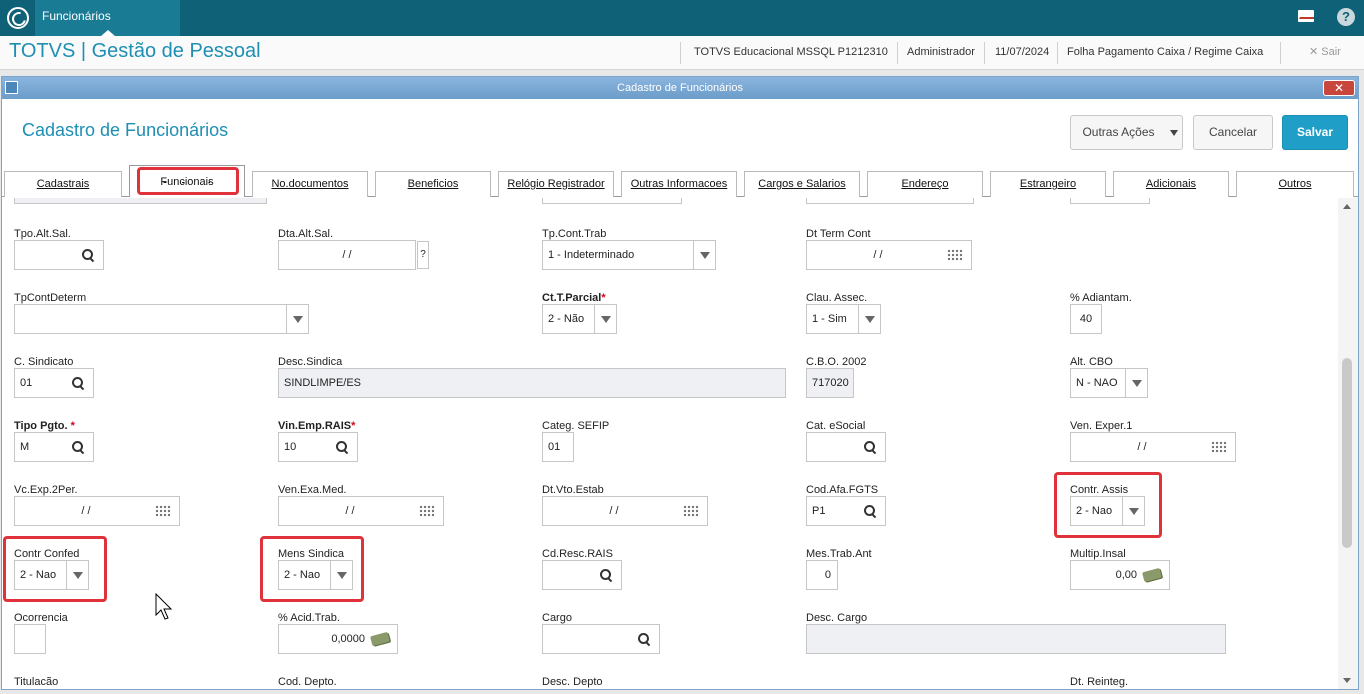  What do you see at coordinates (361, 511) in the screenshot?
I see `ven-exa-med-input: / /` at bounding box center [361, 511].